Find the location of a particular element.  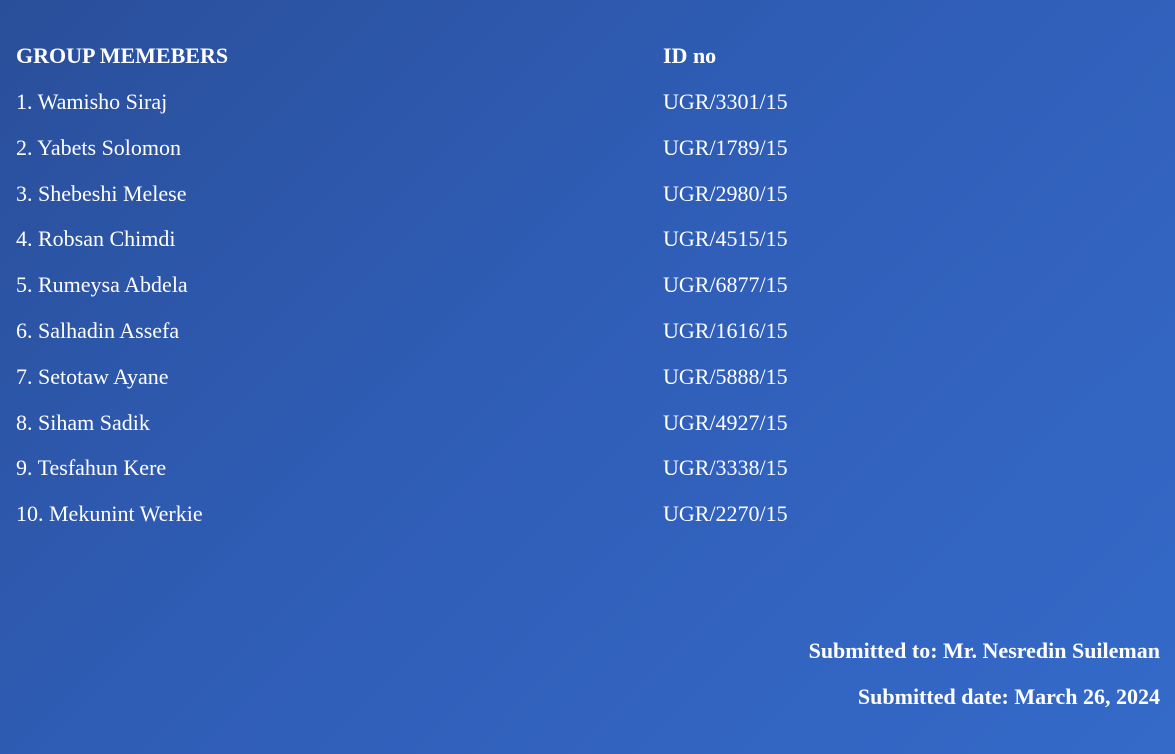

member-id: UGR/3301/15 is located at coordinates (725, 101).